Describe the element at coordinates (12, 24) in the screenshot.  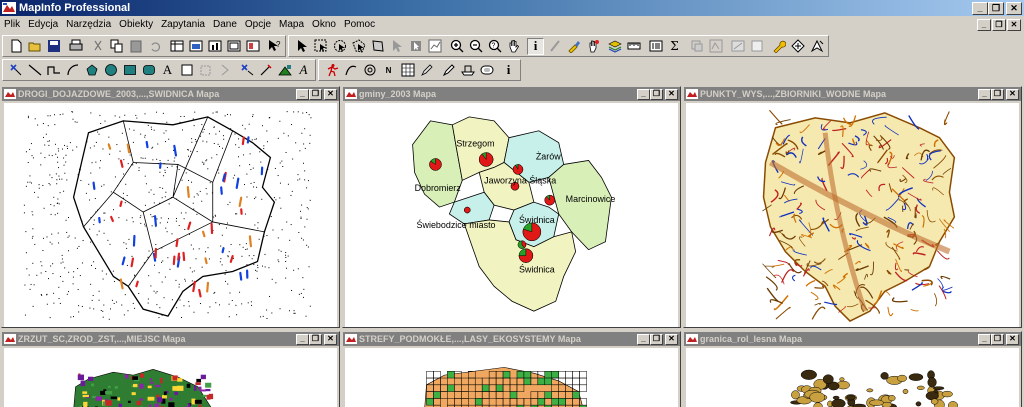
I see `menu-plik: Plik` at that location.